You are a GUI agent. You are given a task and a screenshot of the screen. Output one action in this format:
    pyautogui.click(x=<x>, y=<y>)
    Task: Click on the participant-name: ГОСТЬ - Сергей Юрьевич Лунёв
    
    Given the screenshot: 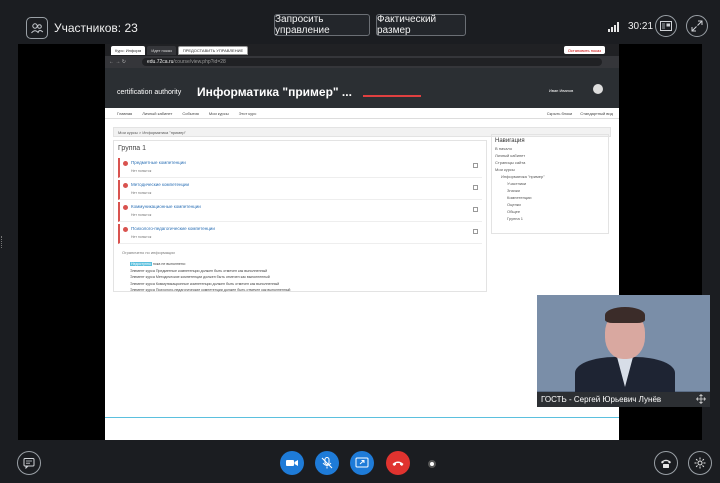 What is the action you would take?
    pyautogui.click(x=623, y=399)
    